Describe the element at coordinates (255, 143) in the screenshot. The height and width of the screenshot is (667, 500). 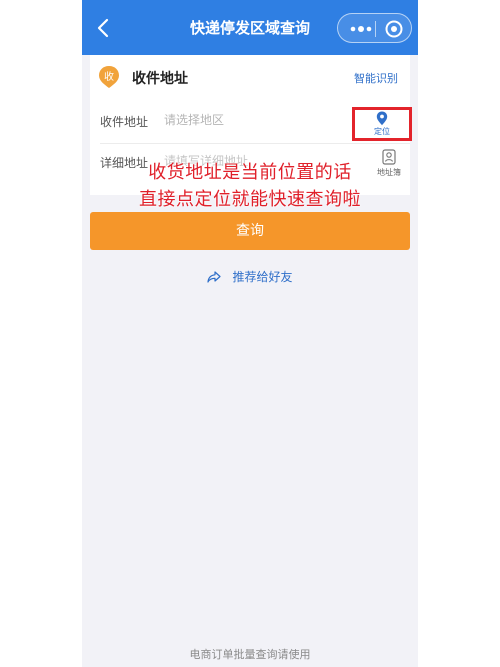
I see `row-divider` at that location.